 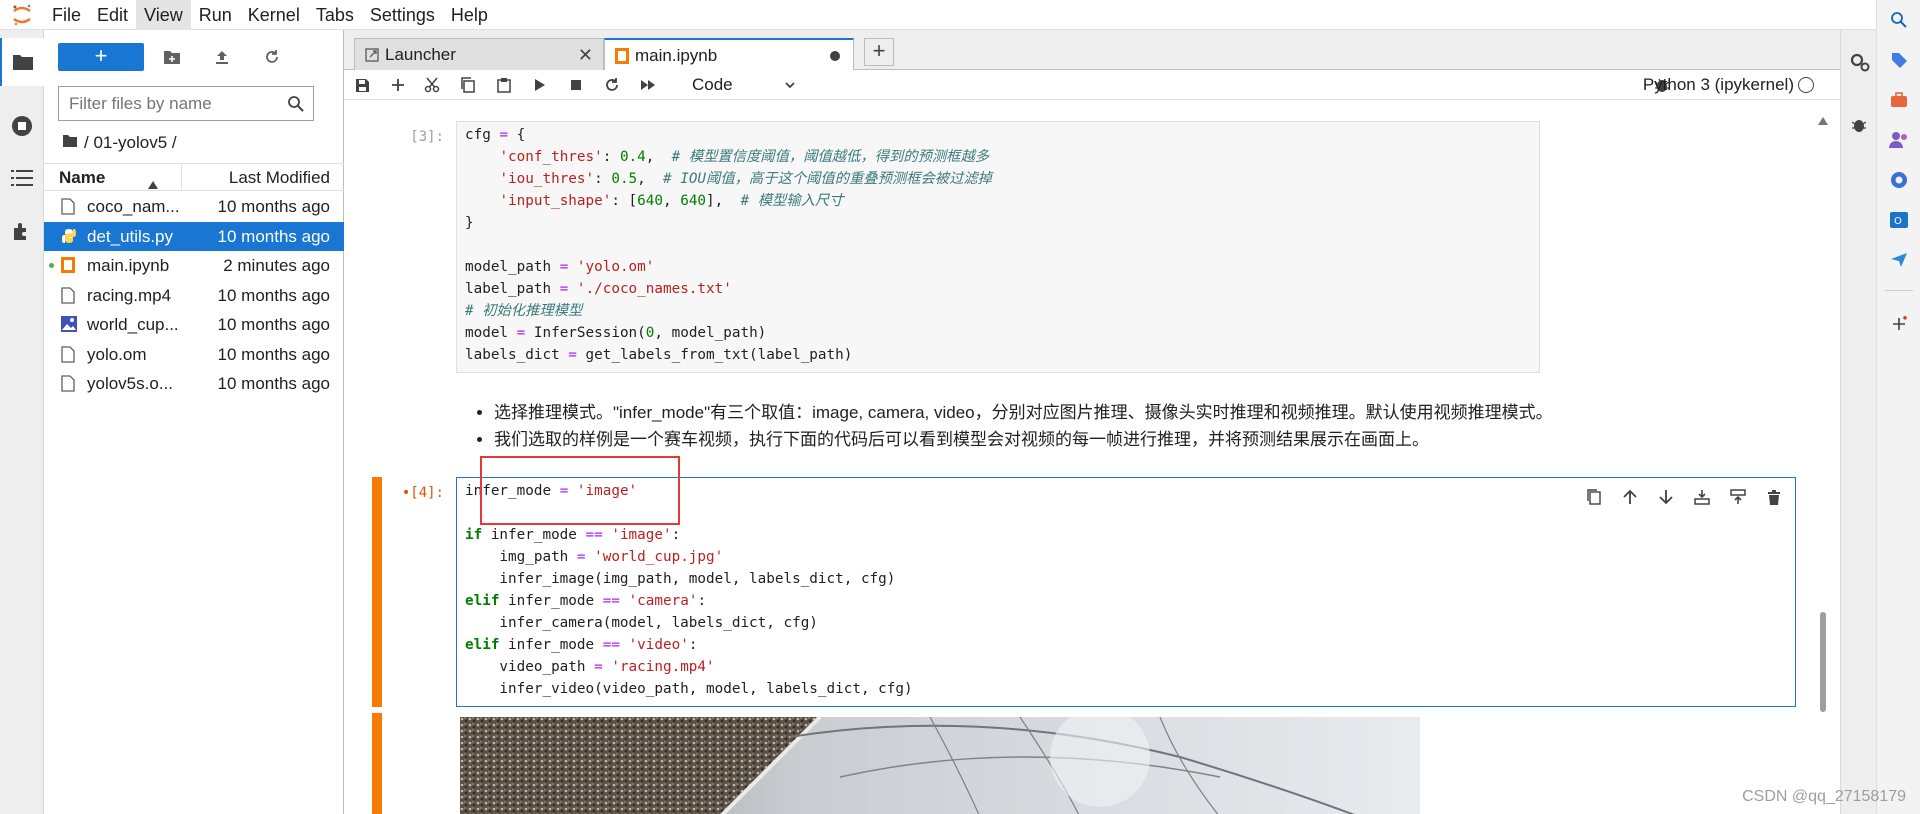 I want to click on cut-icon, so click(x=432, y=85).